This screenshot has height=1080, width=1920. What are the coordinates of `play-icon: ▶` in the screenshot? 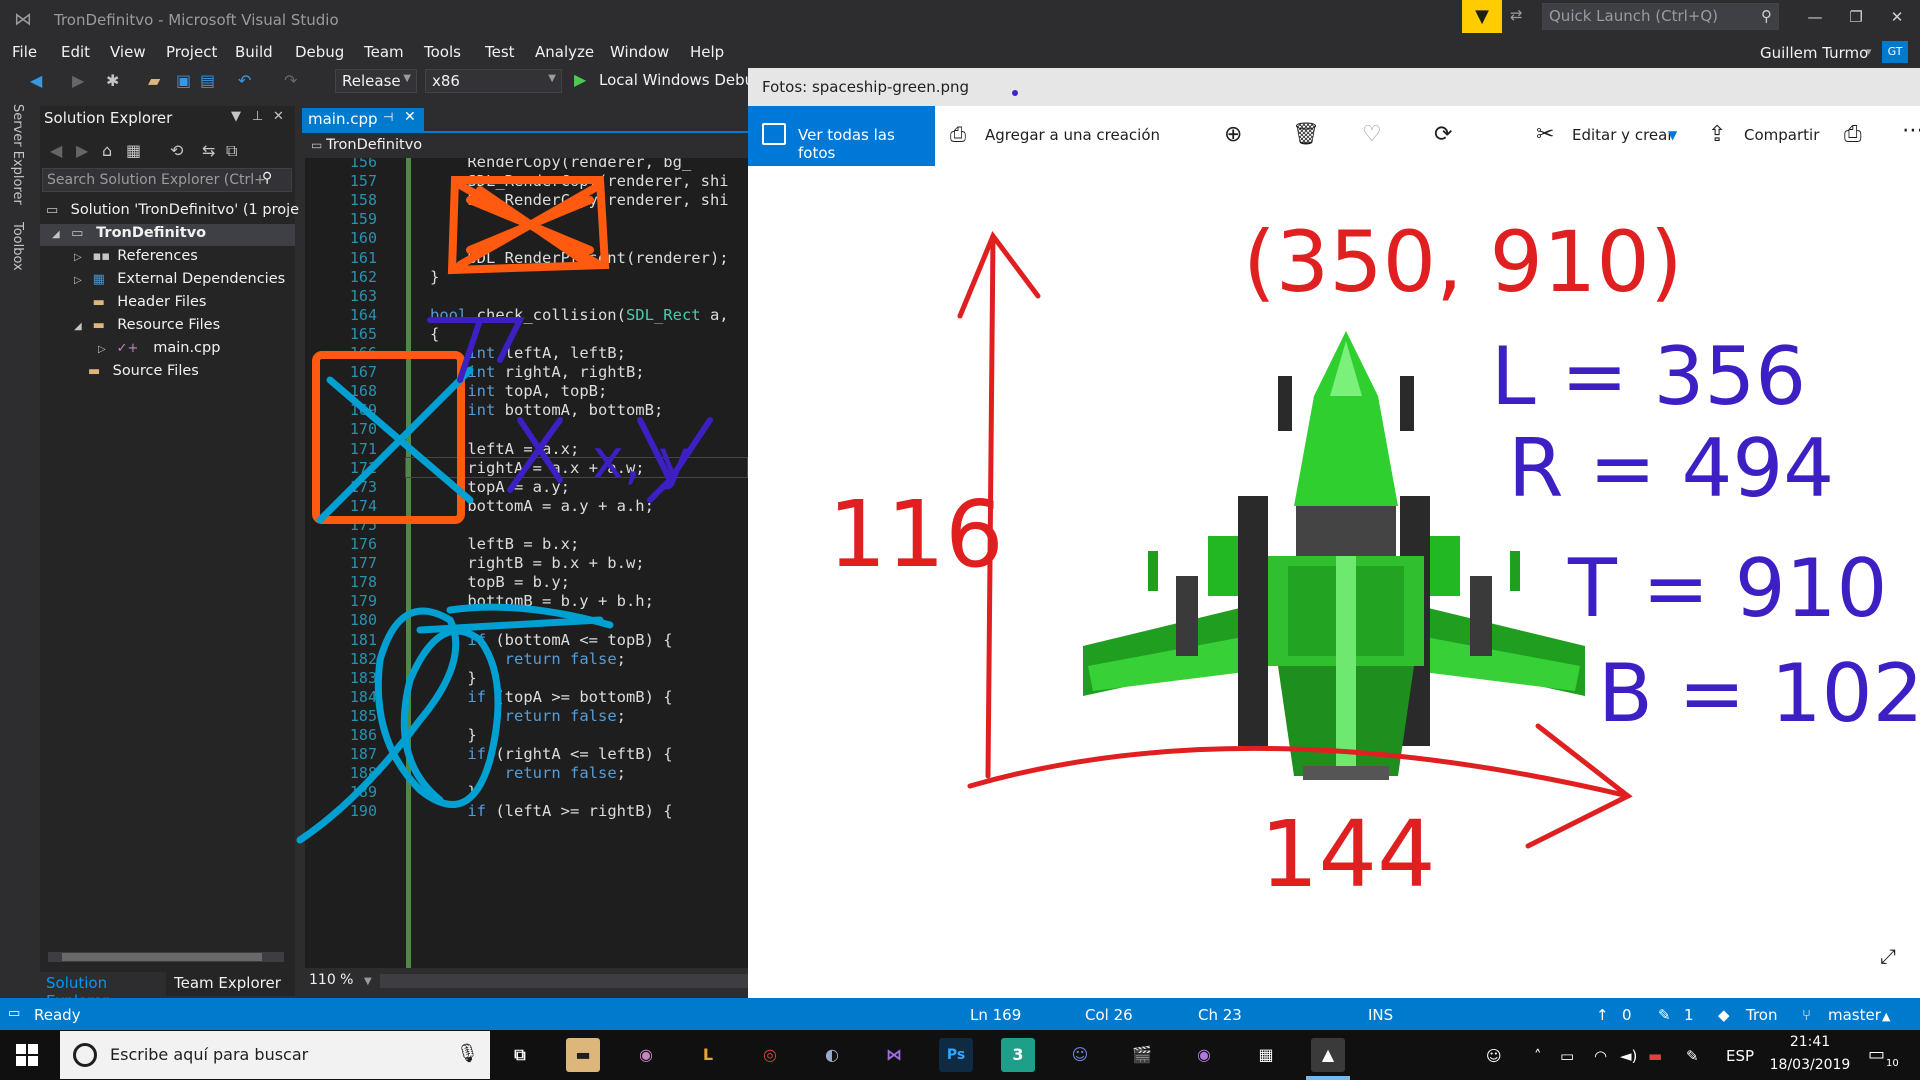 It's located at (580, 79).